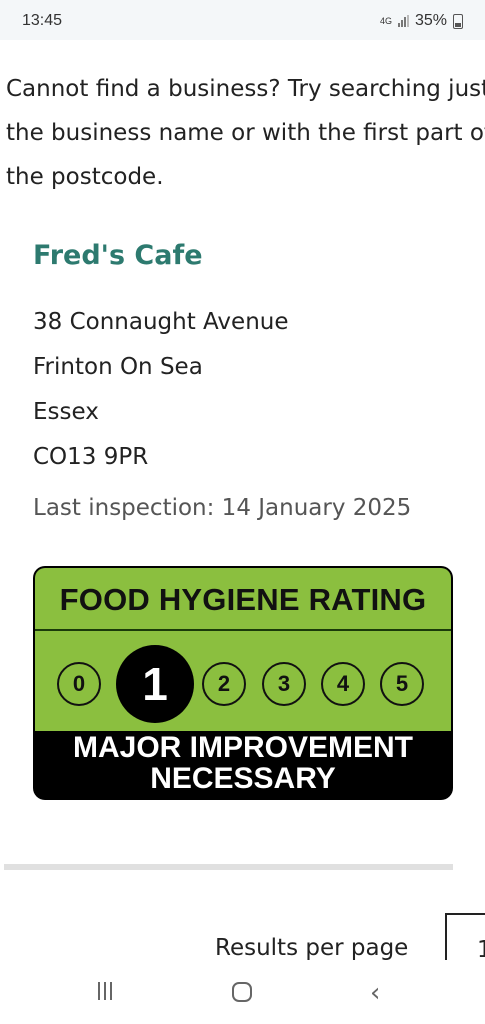 The height and width of the screenshot is (1024, 485). What do you see at coordinates (66, 412) in the screenshot?
I see `address-line: Essex` at bounding box center [66, 412].